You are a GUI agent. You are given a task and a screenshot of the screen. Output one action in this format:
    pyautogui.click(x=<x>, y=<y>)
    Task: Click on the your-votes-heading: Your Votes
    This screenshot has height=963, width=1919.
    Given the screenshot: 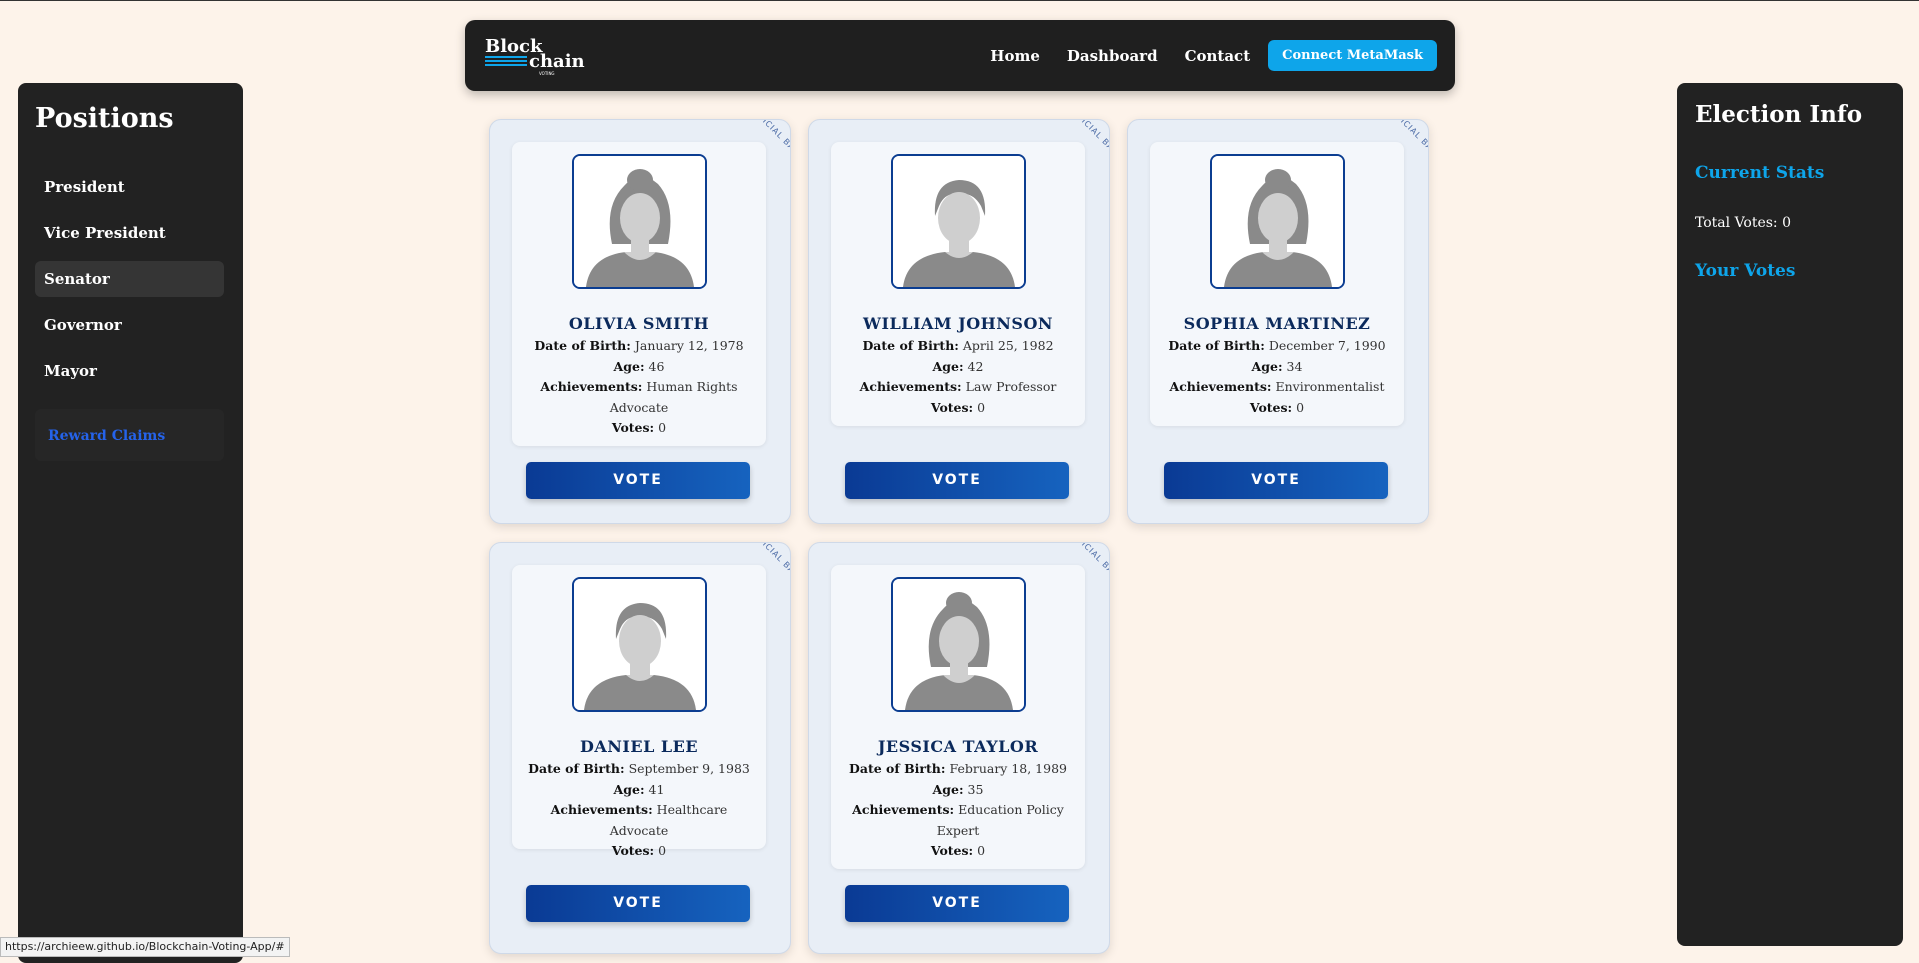 What is the action you would take?
    pyautogui.click(x=1745, y=271)
    